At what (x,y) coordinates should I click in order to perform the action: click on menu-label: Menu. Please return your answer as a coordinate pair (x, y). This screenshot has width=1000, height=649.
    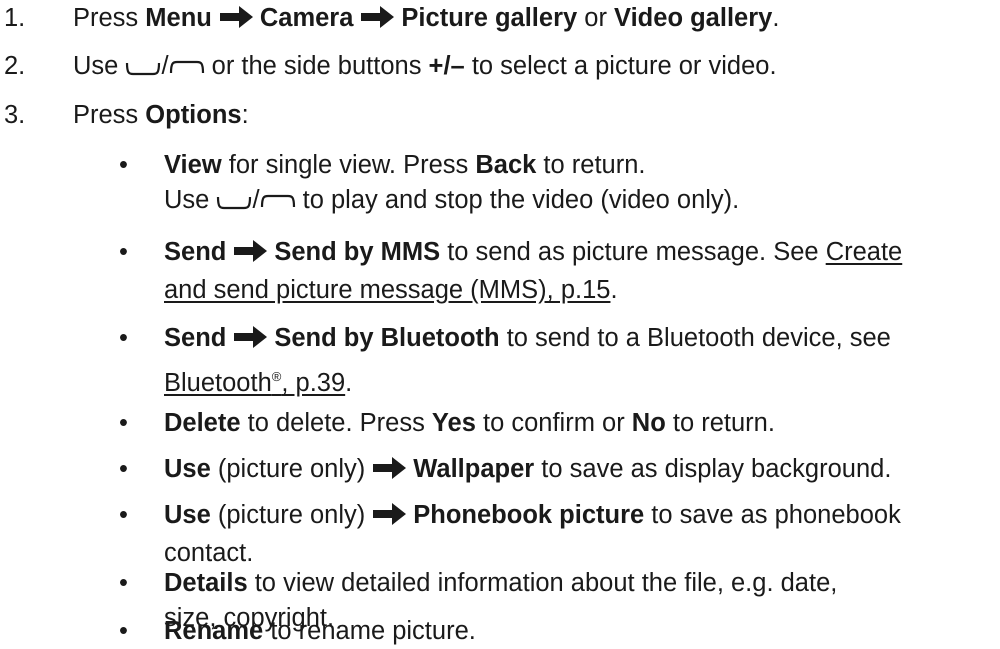
    Looking at the image, I should click on (178, 18).